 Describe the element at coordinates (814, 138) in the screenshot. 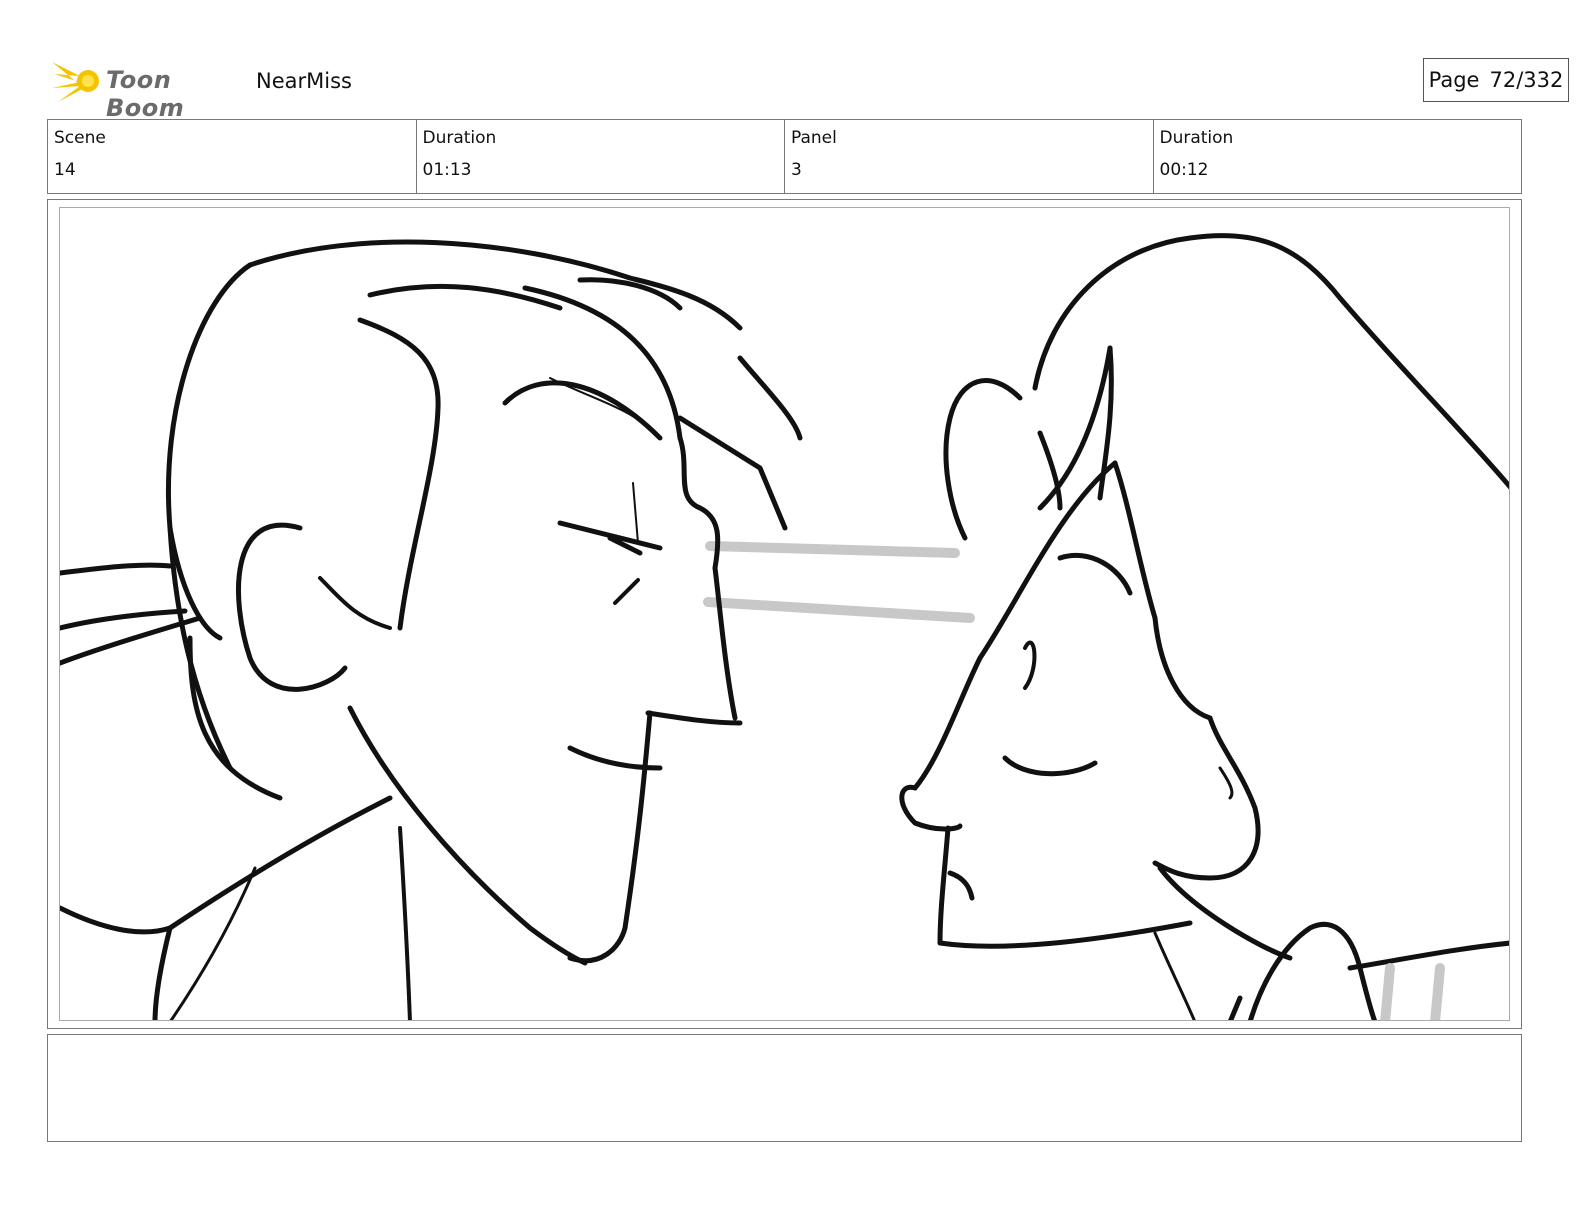

I see `panel-label: Panel` at that location.